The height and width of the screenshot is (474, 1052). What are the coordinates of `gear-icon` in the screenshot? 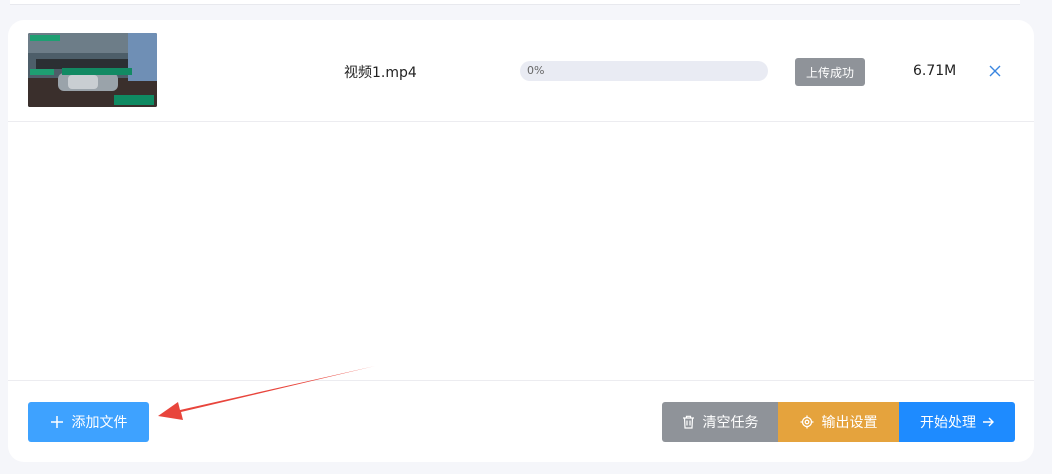 It's located at (806, 422).